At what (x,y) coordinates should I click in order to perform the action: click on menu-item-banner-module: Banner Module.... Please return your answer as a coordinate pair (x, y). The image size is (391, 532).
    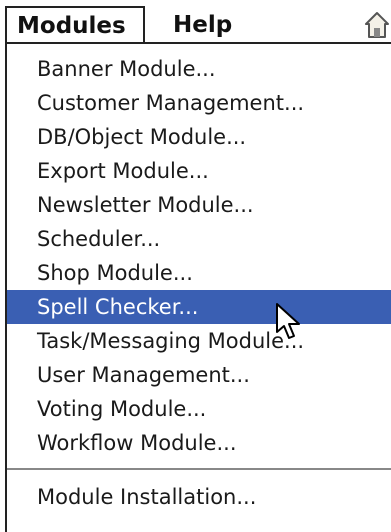
    Looking at the image, I should click on (199, 69).